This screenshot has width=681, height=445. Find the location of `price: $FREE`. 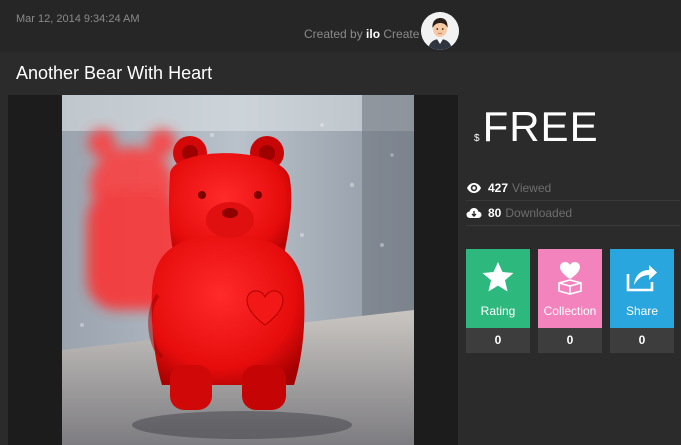

price: $FREE is located at coordinates (536, 127).